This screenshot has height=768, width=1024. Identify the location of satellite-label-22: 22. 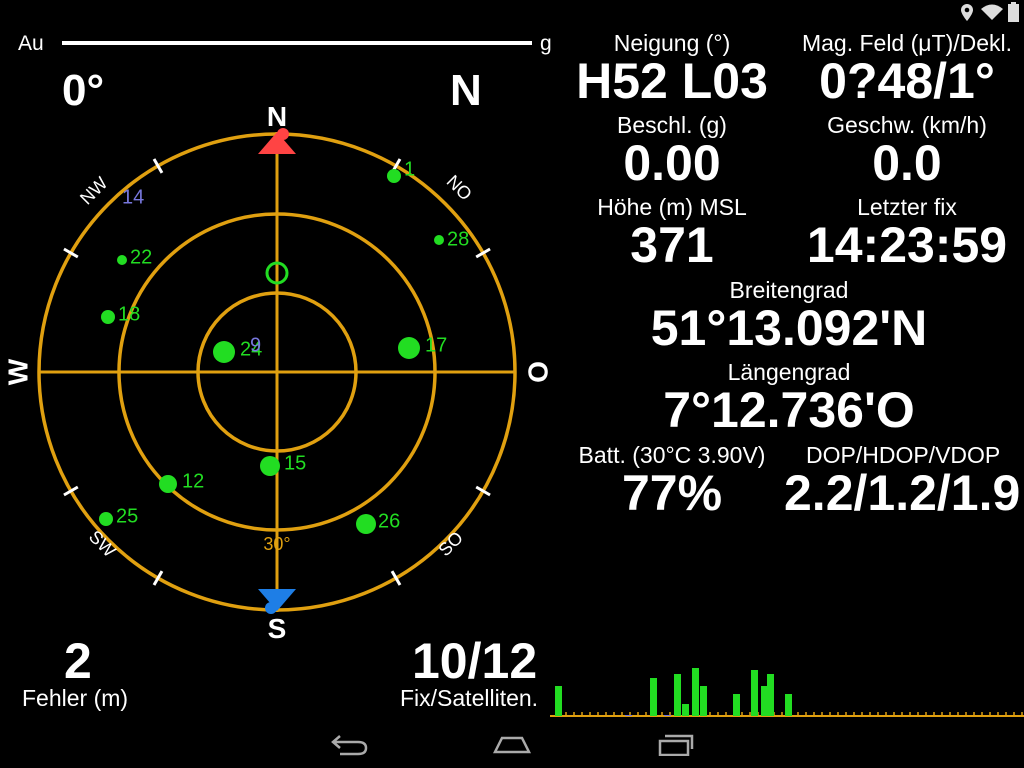
(141, 257).